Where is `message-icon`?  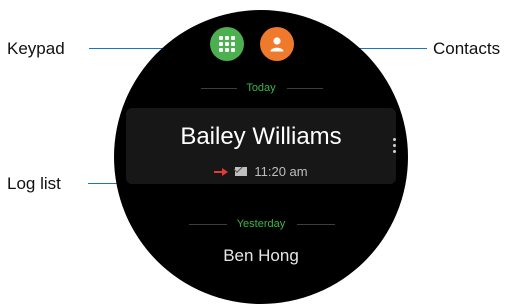 message-icon is located at coordinates (241, 171).